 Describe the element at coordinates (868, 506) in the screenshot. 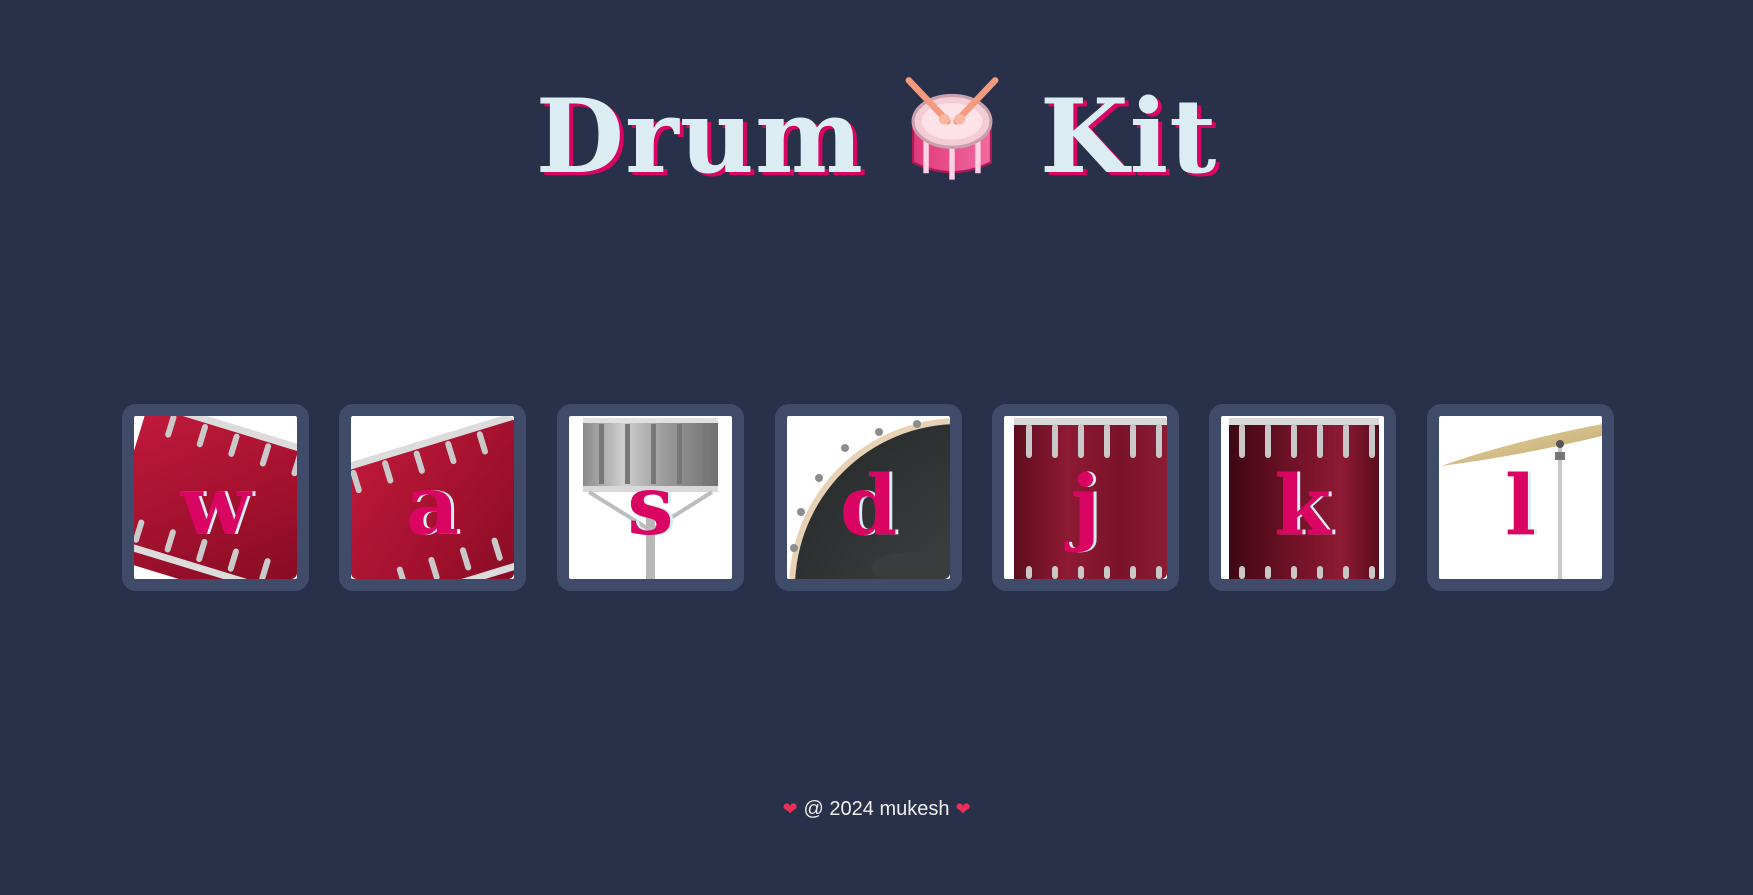

I see `drum-key-label: d` at that location.